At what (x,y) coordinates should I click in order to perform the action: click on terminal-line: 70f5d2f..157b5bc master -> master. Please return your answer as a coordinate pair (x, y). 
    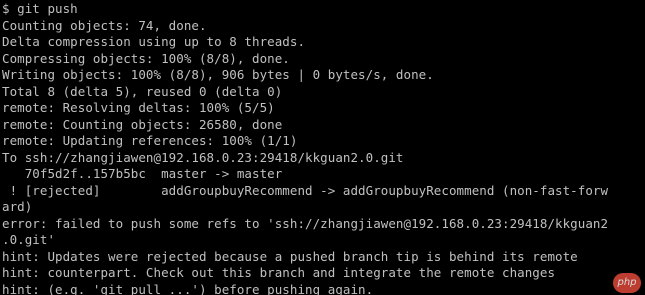
    Looking at the image, I should click on (142, 173).